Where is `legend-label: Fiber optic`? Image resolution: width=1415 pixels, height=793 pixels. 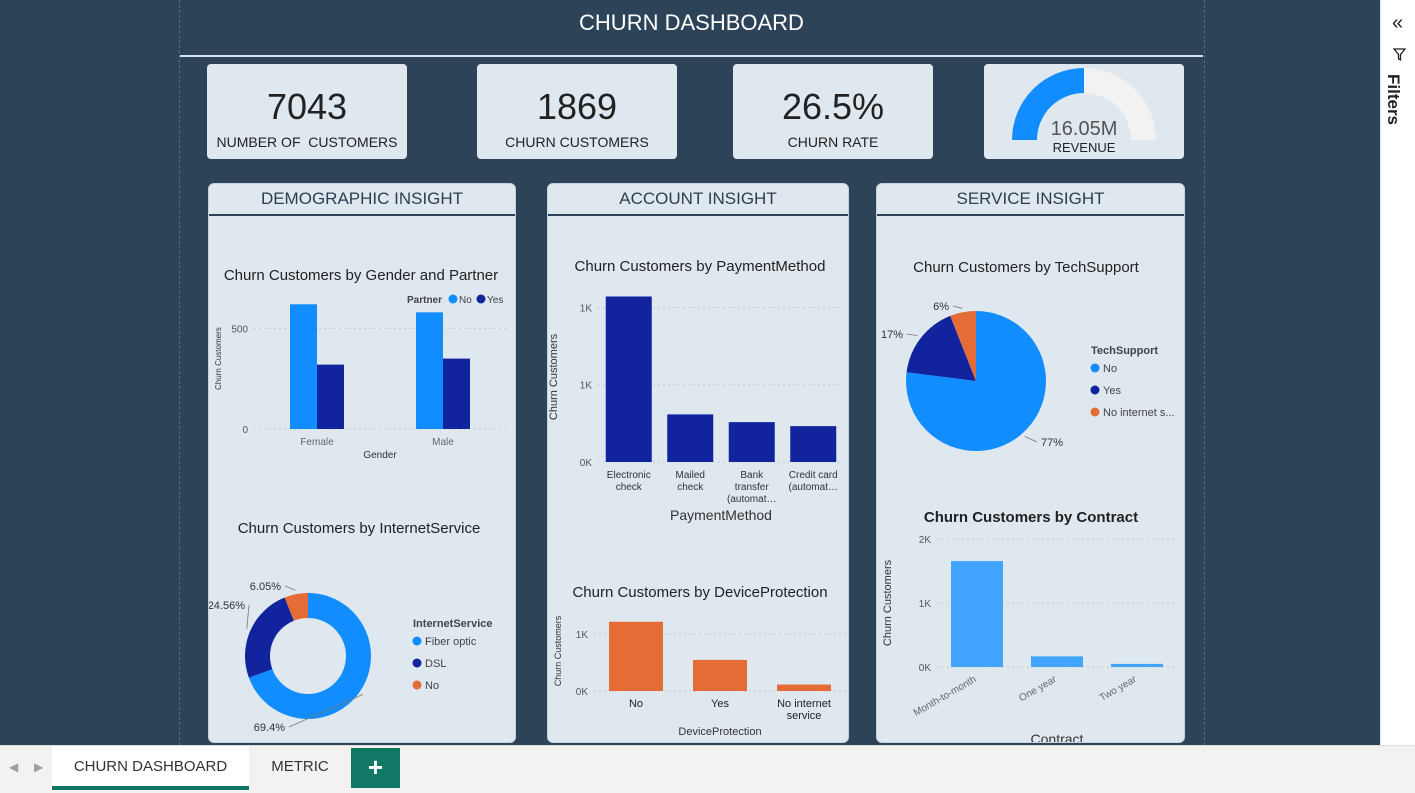
legend-label: Fiber optic is located at coordinates (451, 642).